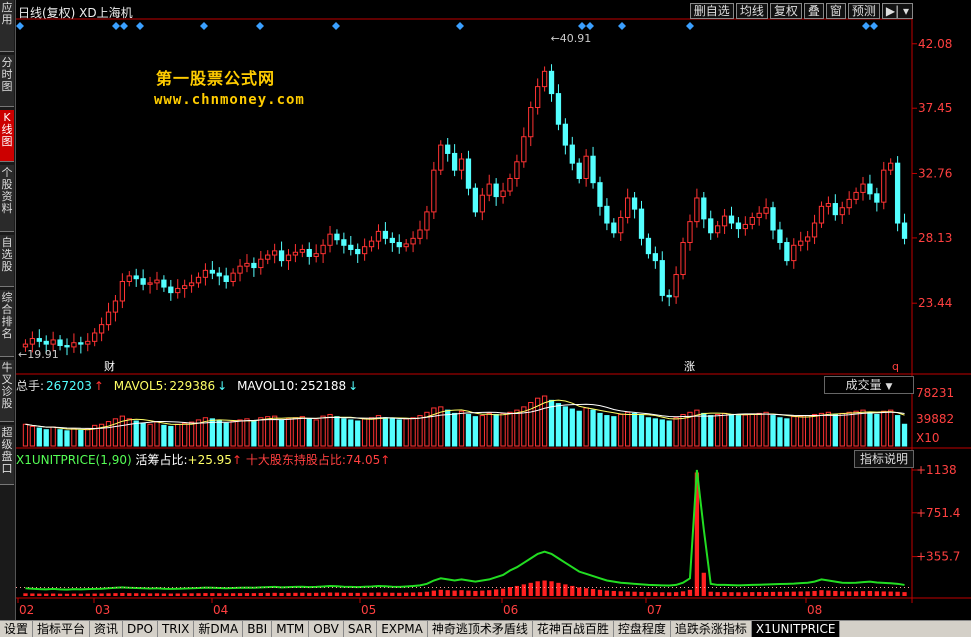 Image resolution: width=971 pixels, height=637 pixels. I want to click on toolbar-button-1: 均线, so click(751, 11).